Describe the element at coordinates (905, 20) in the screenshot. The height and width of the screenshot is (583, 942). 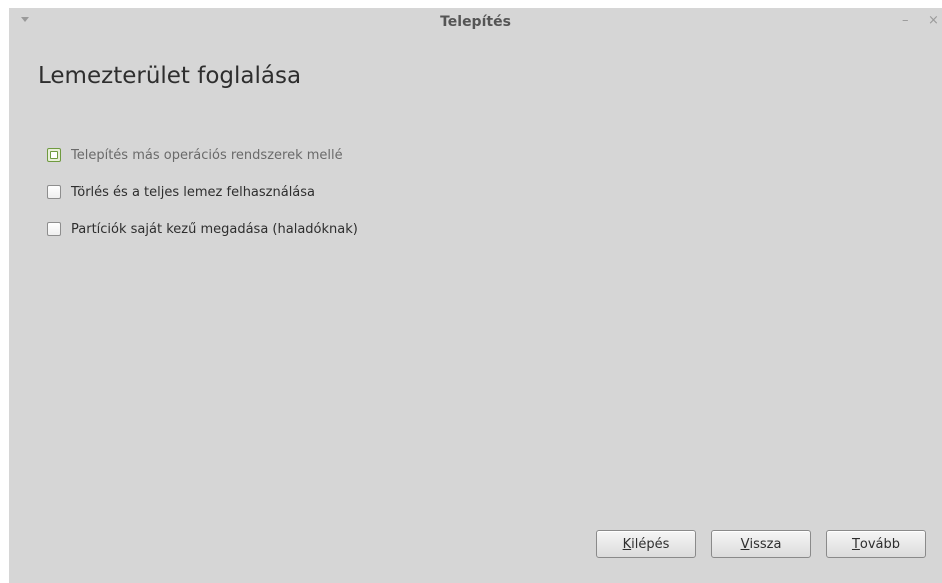
I see `minimize-icon: –` at that location.